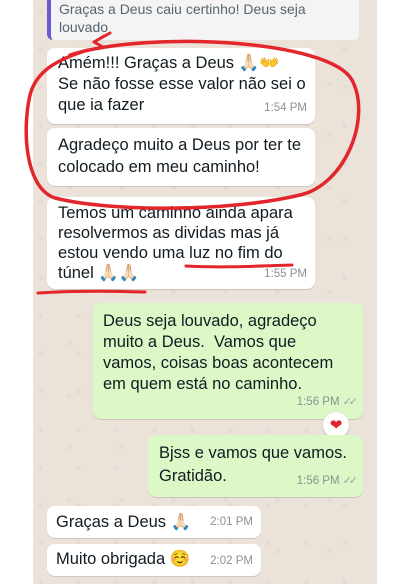  Describe the element at coordinates (285, 108) in the screenshot. I see `message-time: 1:54 PM` at that location.